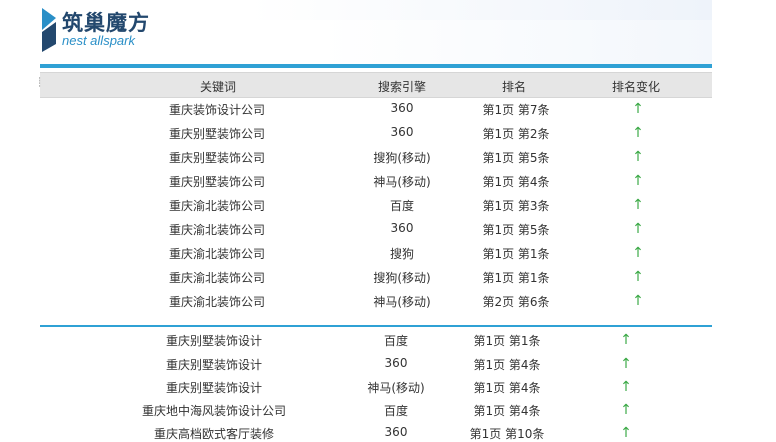 The height and width of the screenshot is (442, 776). Describe the element at coordinates (356, 33) in the screenshot. I see `site-header: 筑巢魔方 nest allspark` at that location.